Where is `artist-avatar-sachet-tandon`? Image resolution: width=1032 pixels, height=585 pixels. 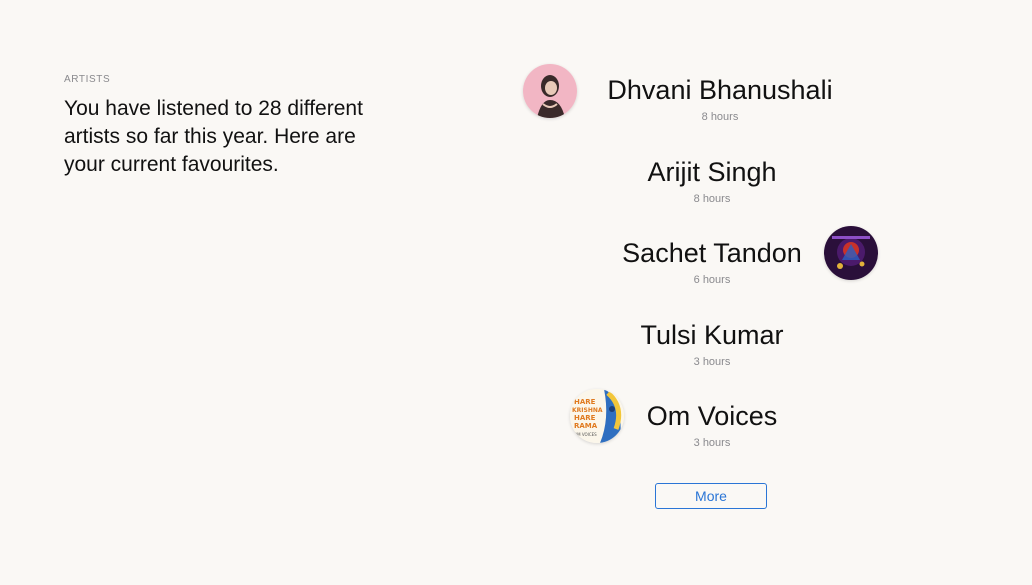
artist-avatar-sachet-tandon is located at coordinates (851, 253).